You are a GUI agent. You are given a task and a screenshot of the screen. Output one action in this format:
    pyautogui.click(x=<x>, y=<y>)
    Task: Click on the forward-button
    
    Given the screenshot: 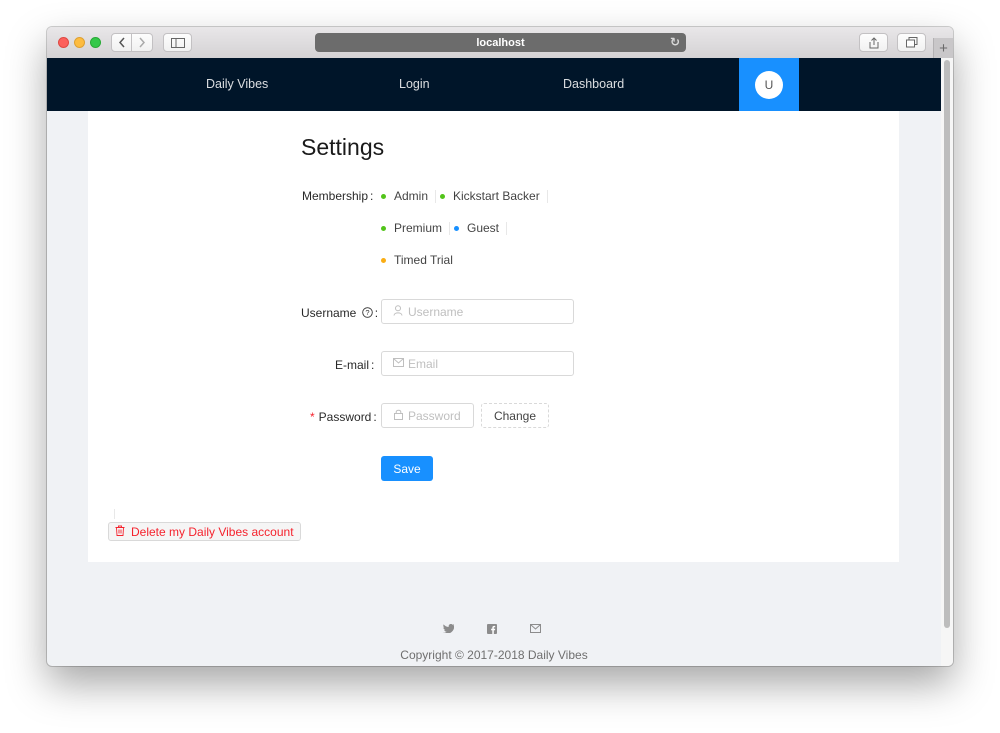 What is the action you would take?
    pyautogui.click(x=142, y=42)
    